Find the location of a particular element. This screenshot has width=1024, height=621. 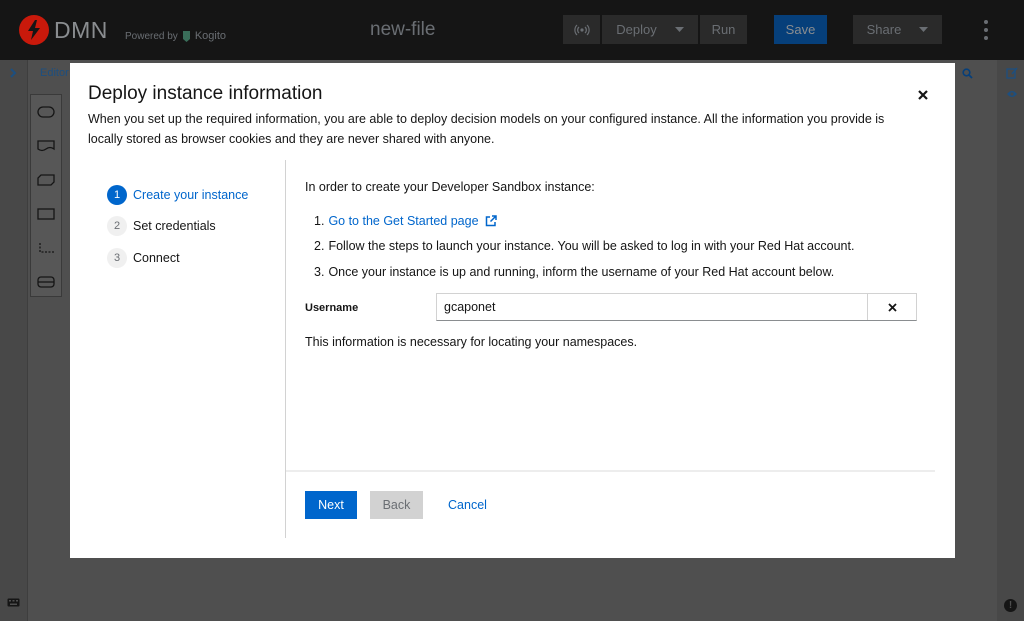

right-panel is located at coordinates (1010, 340).